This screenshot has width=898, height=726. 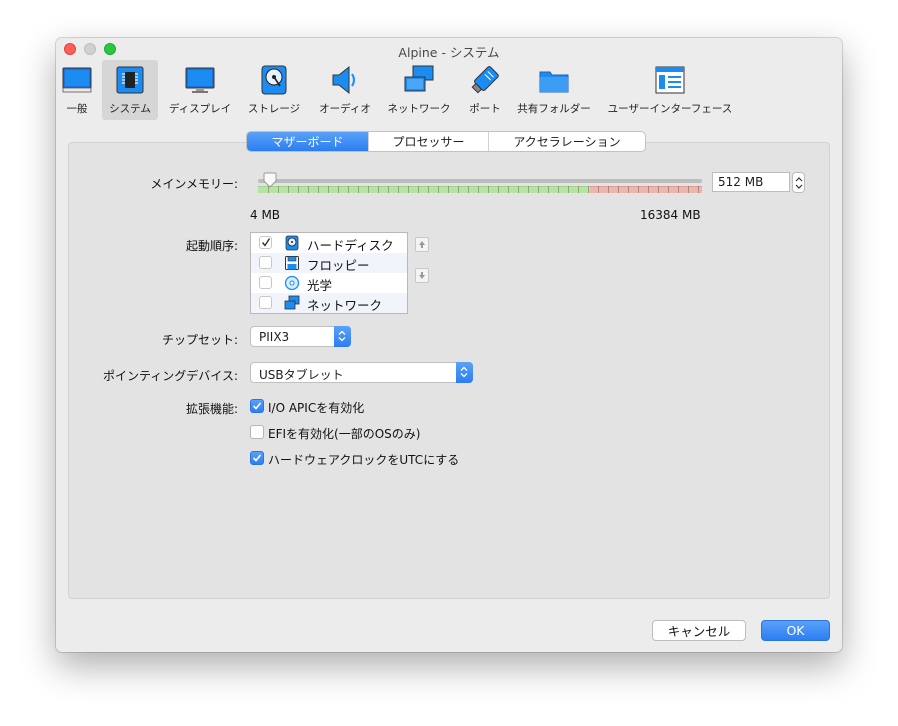 I want to click on toolbar-label: ストレージ, so click(x=274, y=109).